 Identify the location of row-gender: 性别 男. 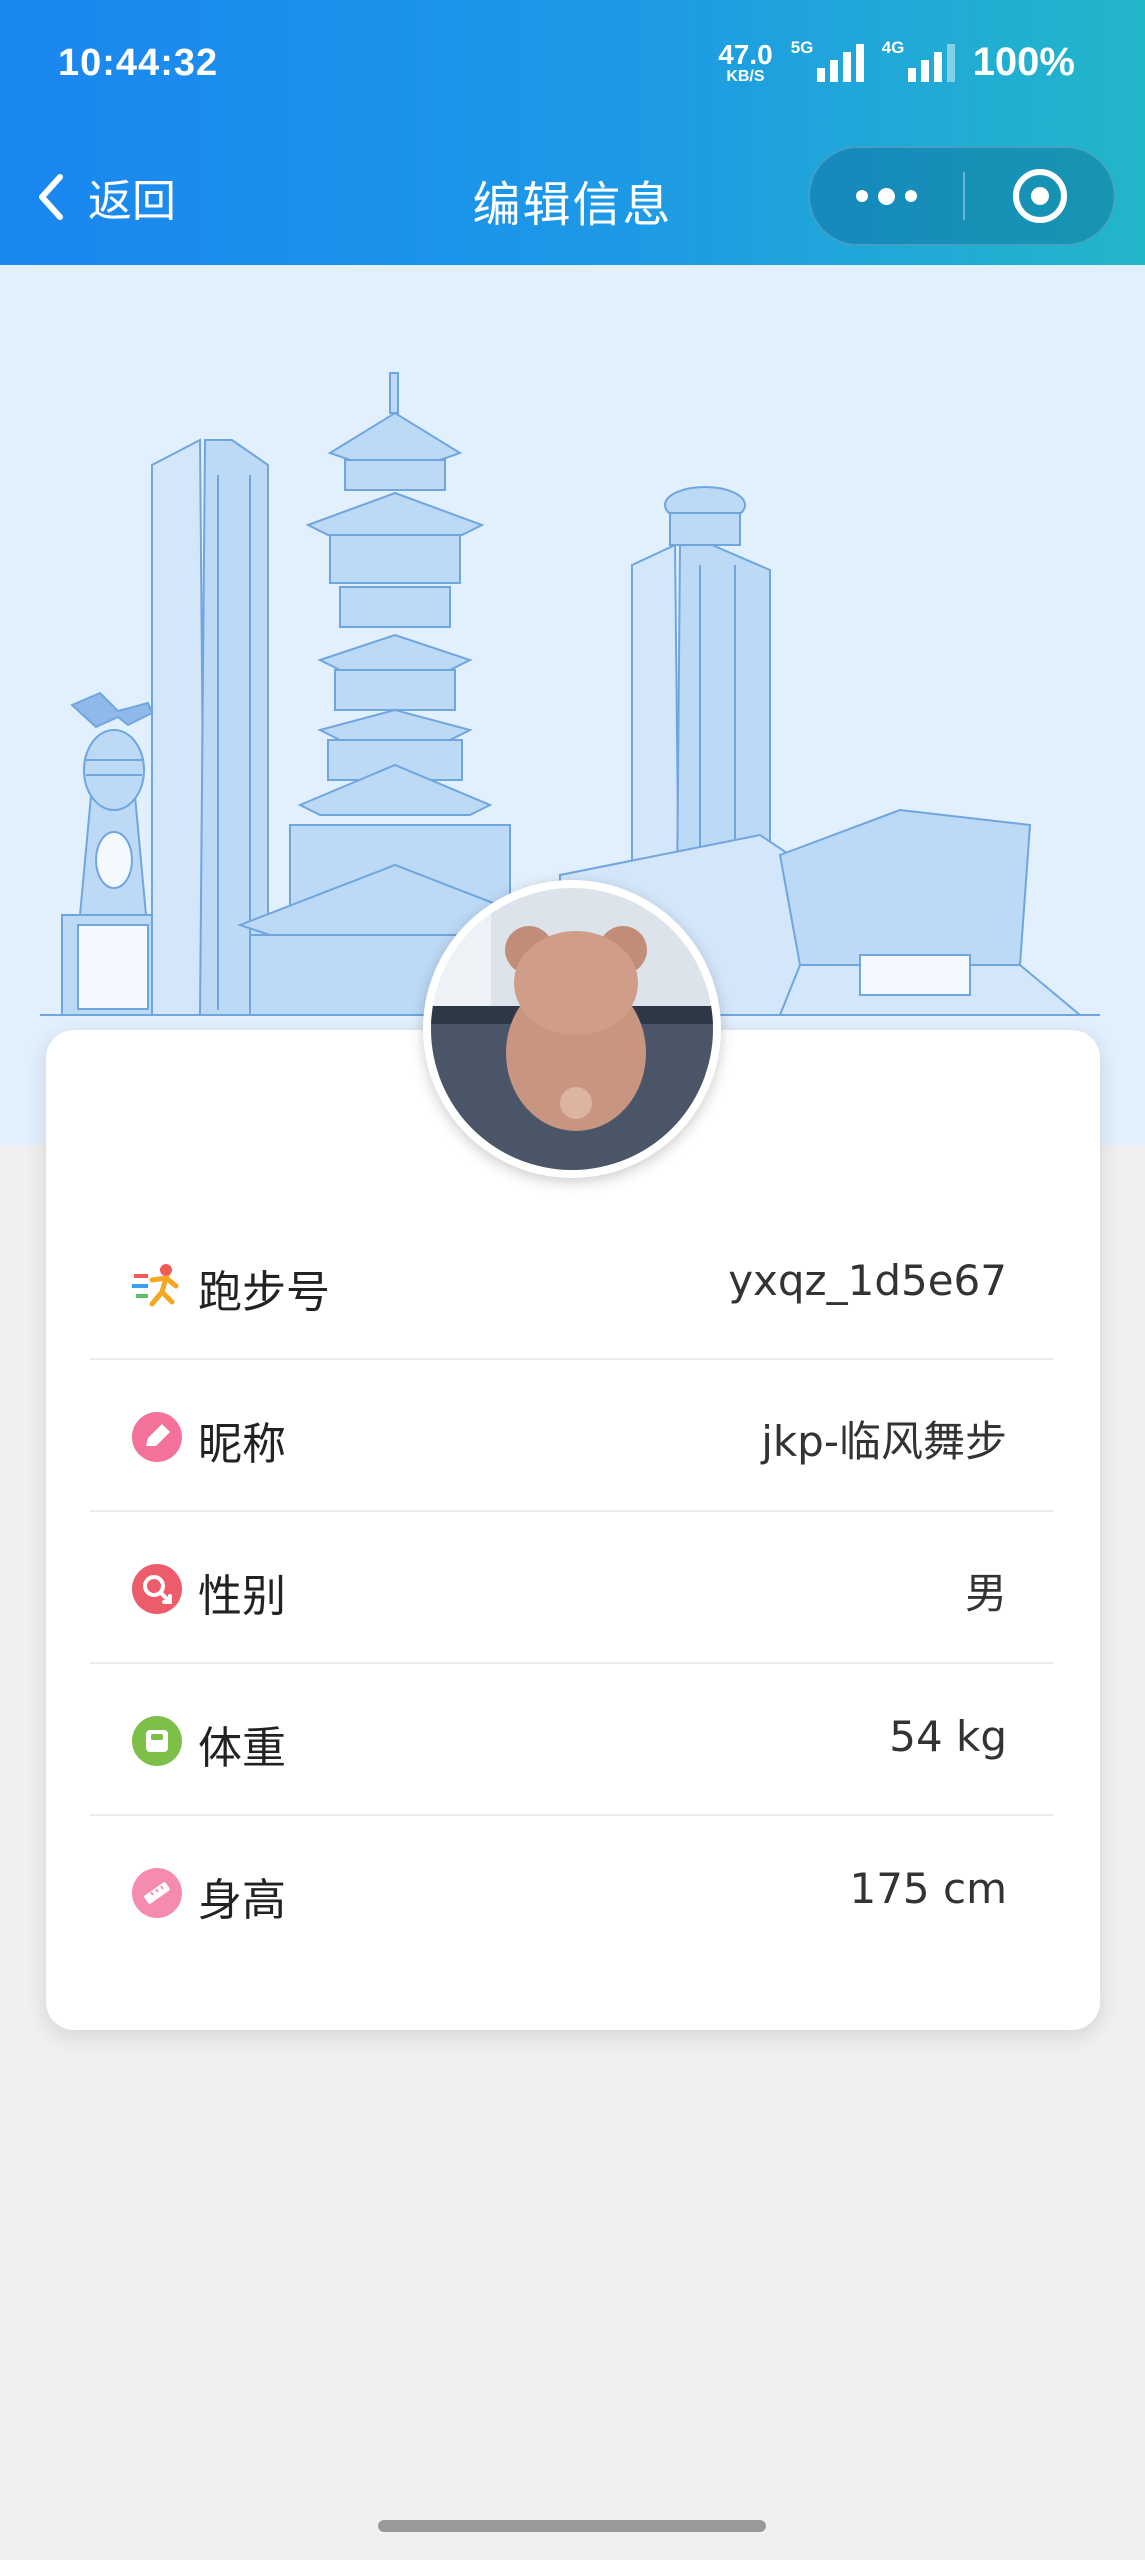
(571, 1588).